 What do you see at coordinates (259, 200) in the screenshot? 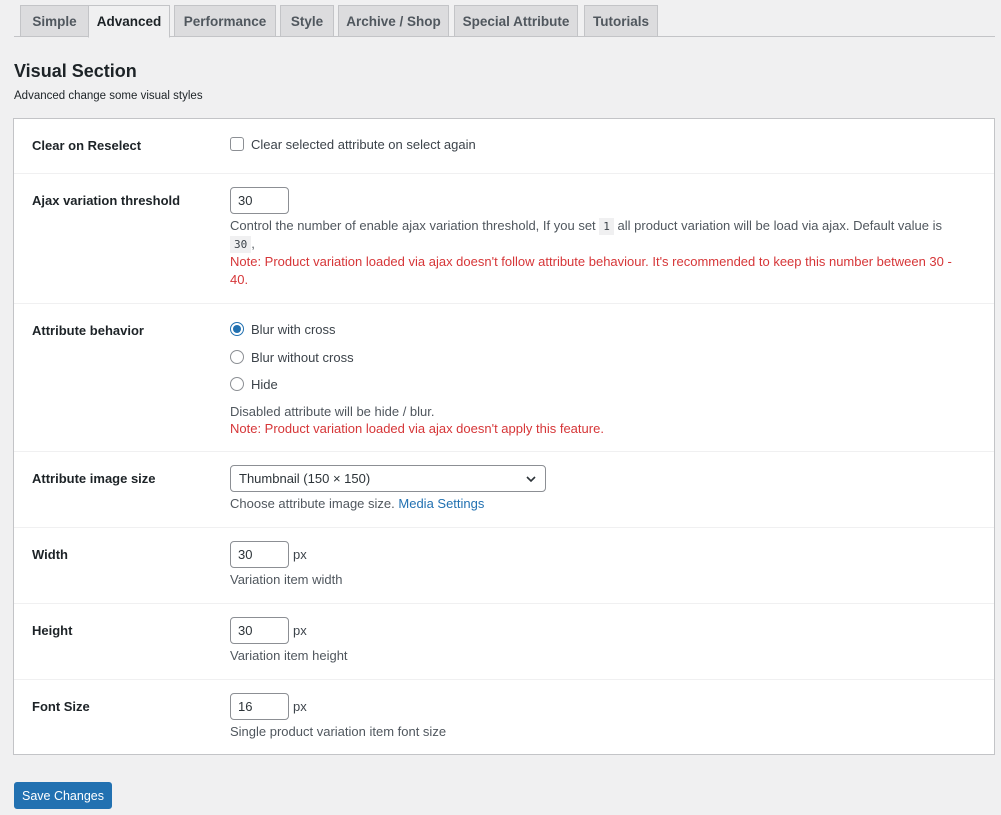
I see `ajax-threshold-input: 30` at bounding box center [259, 200].